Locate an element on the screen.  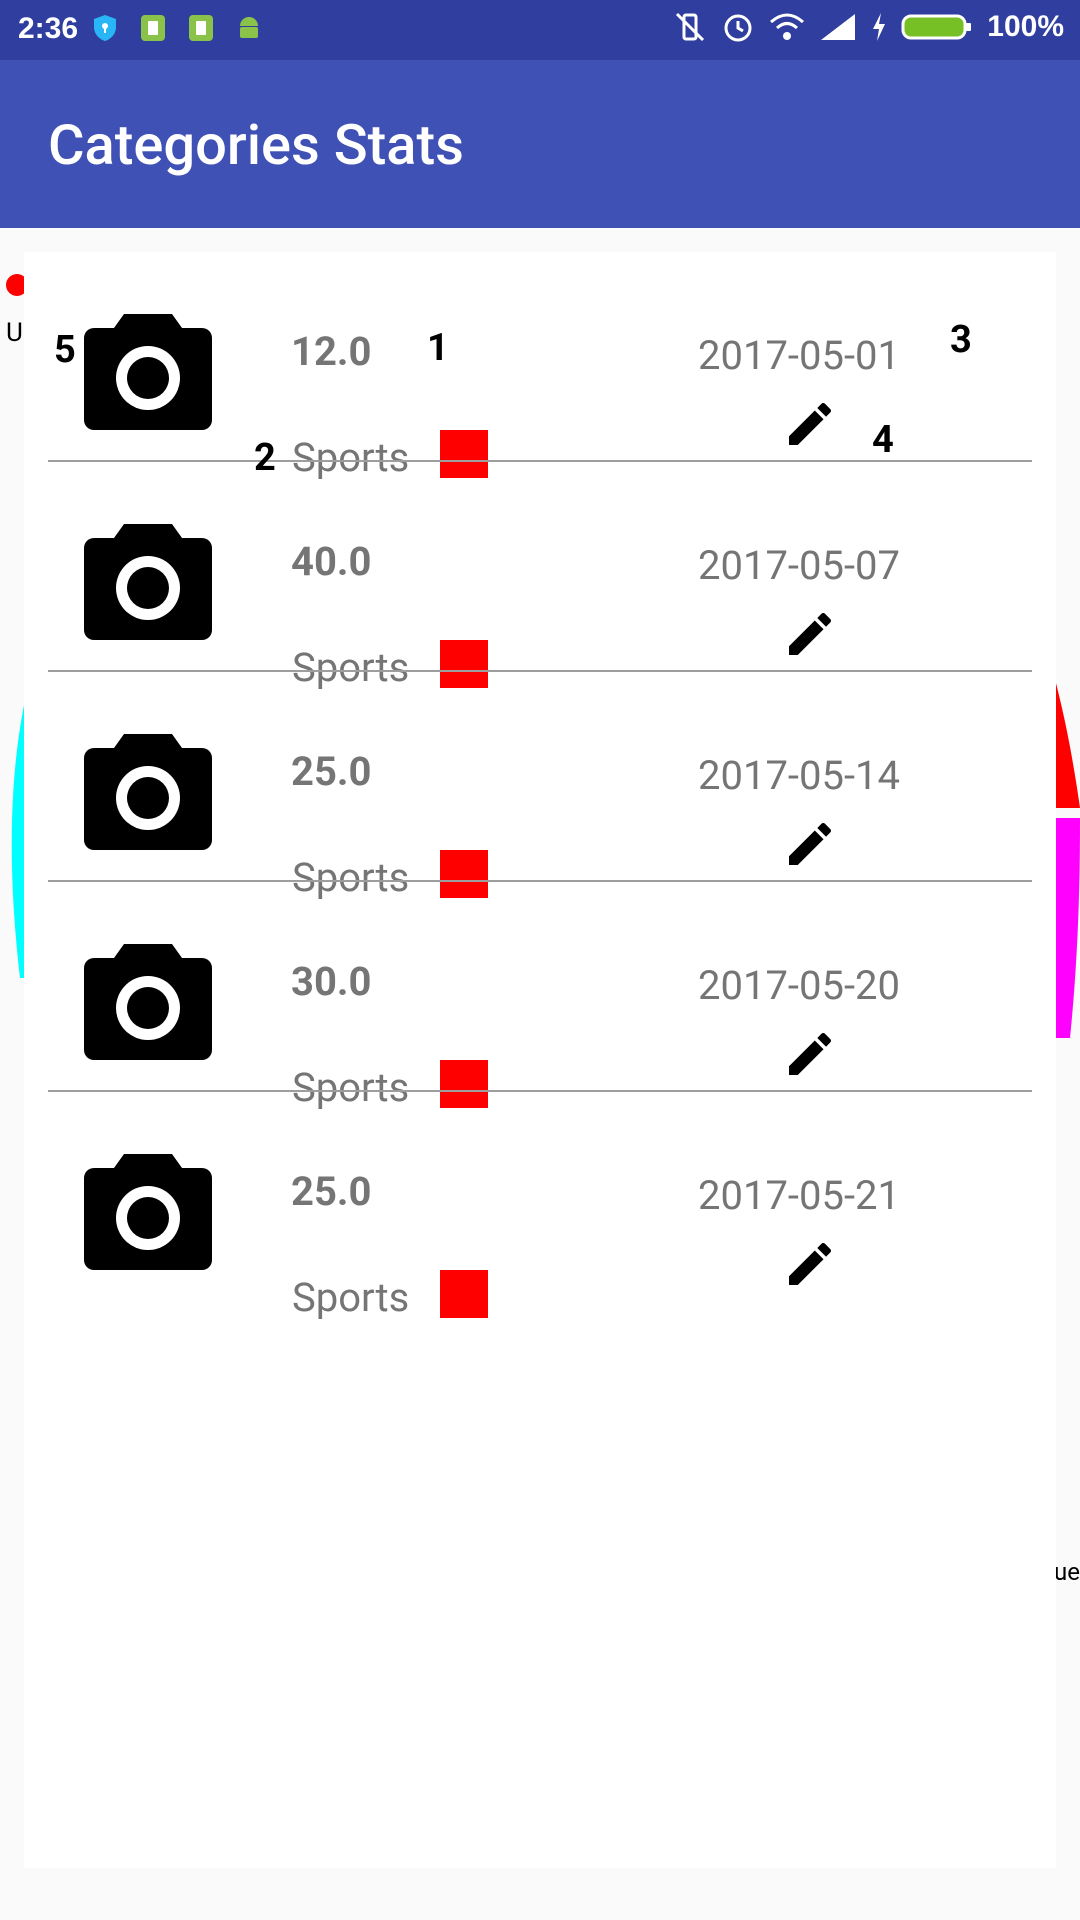
expense-date: 2017-05-07 is located at coordinates (799, 565).